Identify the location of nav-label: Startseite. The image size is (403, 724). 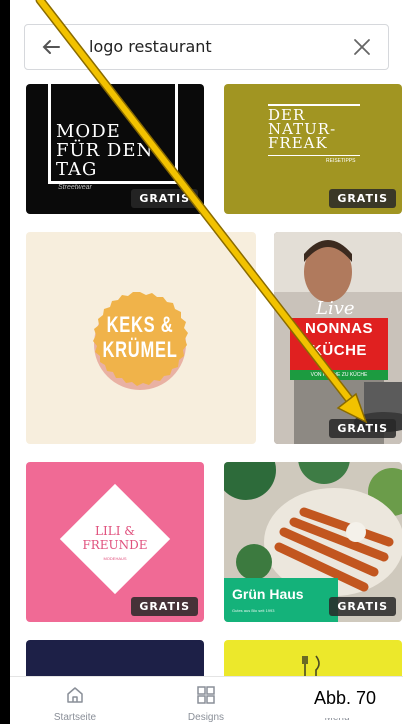
(75, 717).